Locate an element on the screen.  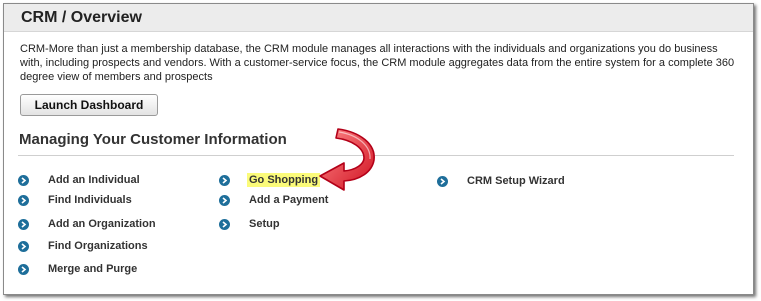
link-label: CRM Setup Wizard is located at coordinates (516, 181).